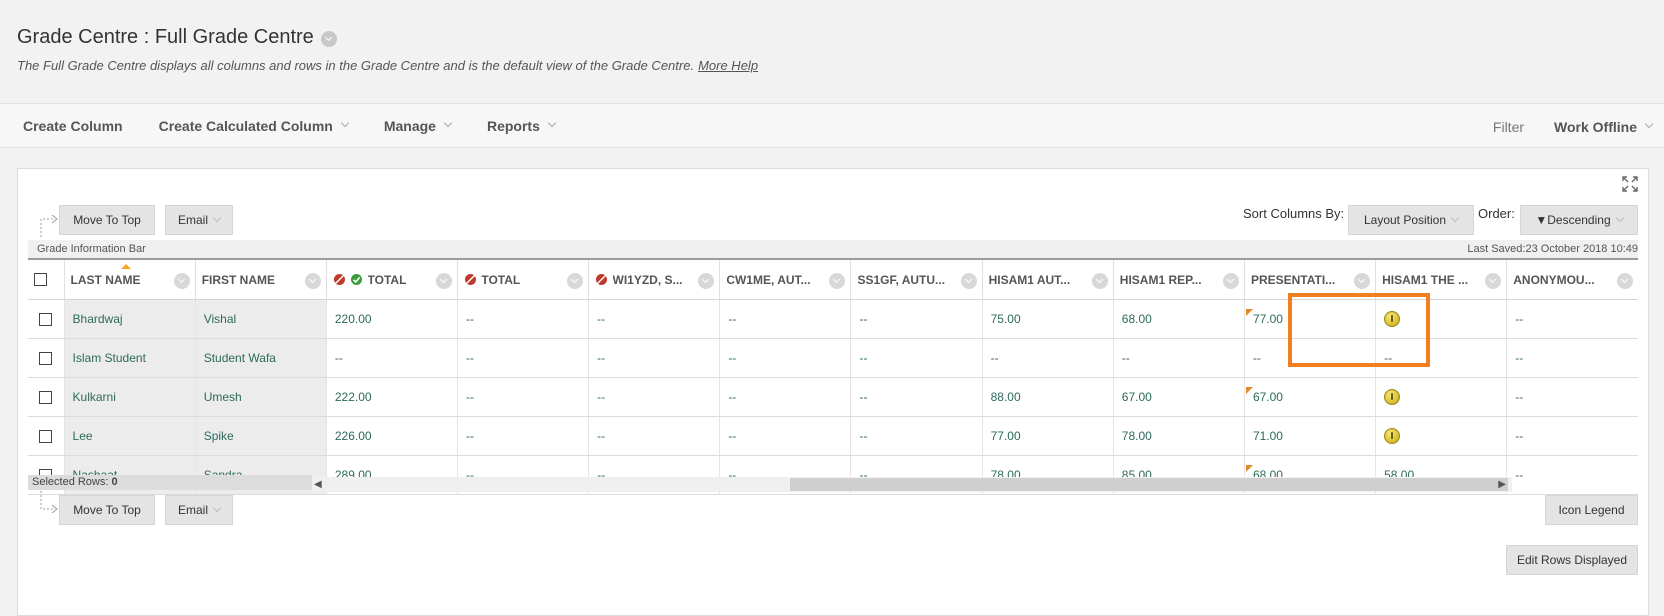 The width and height of the screenshot is (1664, 616). Describe the element at coordinates (418, 126) in the screenshot. I see `manage-menu: Manage` at that location.